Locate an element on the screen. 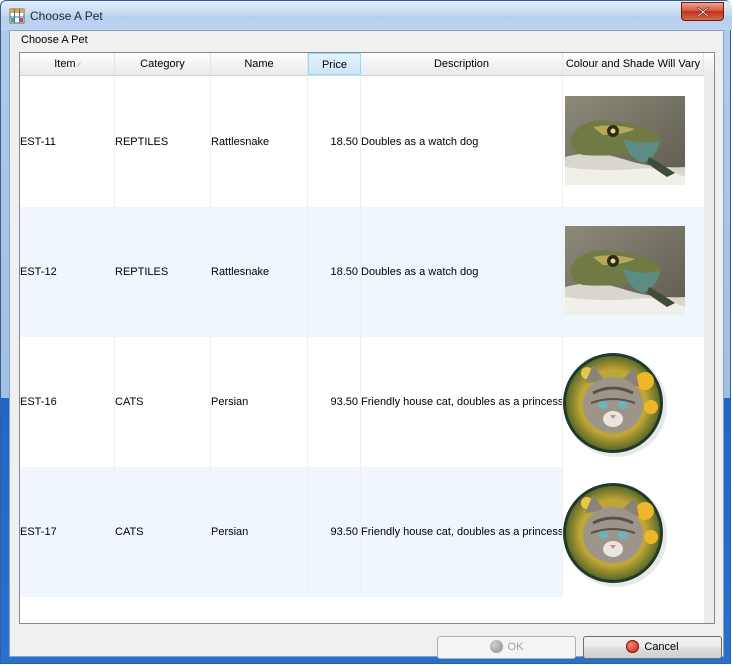 This screenshot has width=733, height=666. close-icon is located at coordinates (703, 12).